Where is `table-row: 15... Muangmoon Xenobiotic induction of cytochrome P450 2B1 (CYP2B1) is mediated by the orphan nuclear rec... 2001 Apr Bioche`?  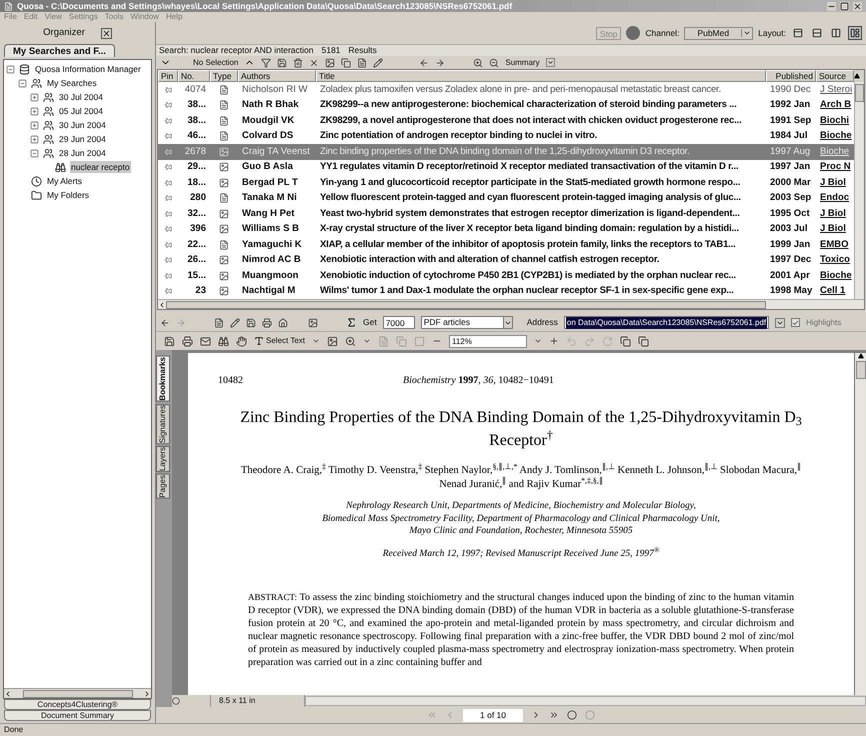 table-row: 15... Muangmoon Xenobiotic induction of cytochrome P450 2B1 (CYP2B1) is mediated by the orphan nuclear rec... 2001 Apr Bioche is located at coordinates (506, 276).